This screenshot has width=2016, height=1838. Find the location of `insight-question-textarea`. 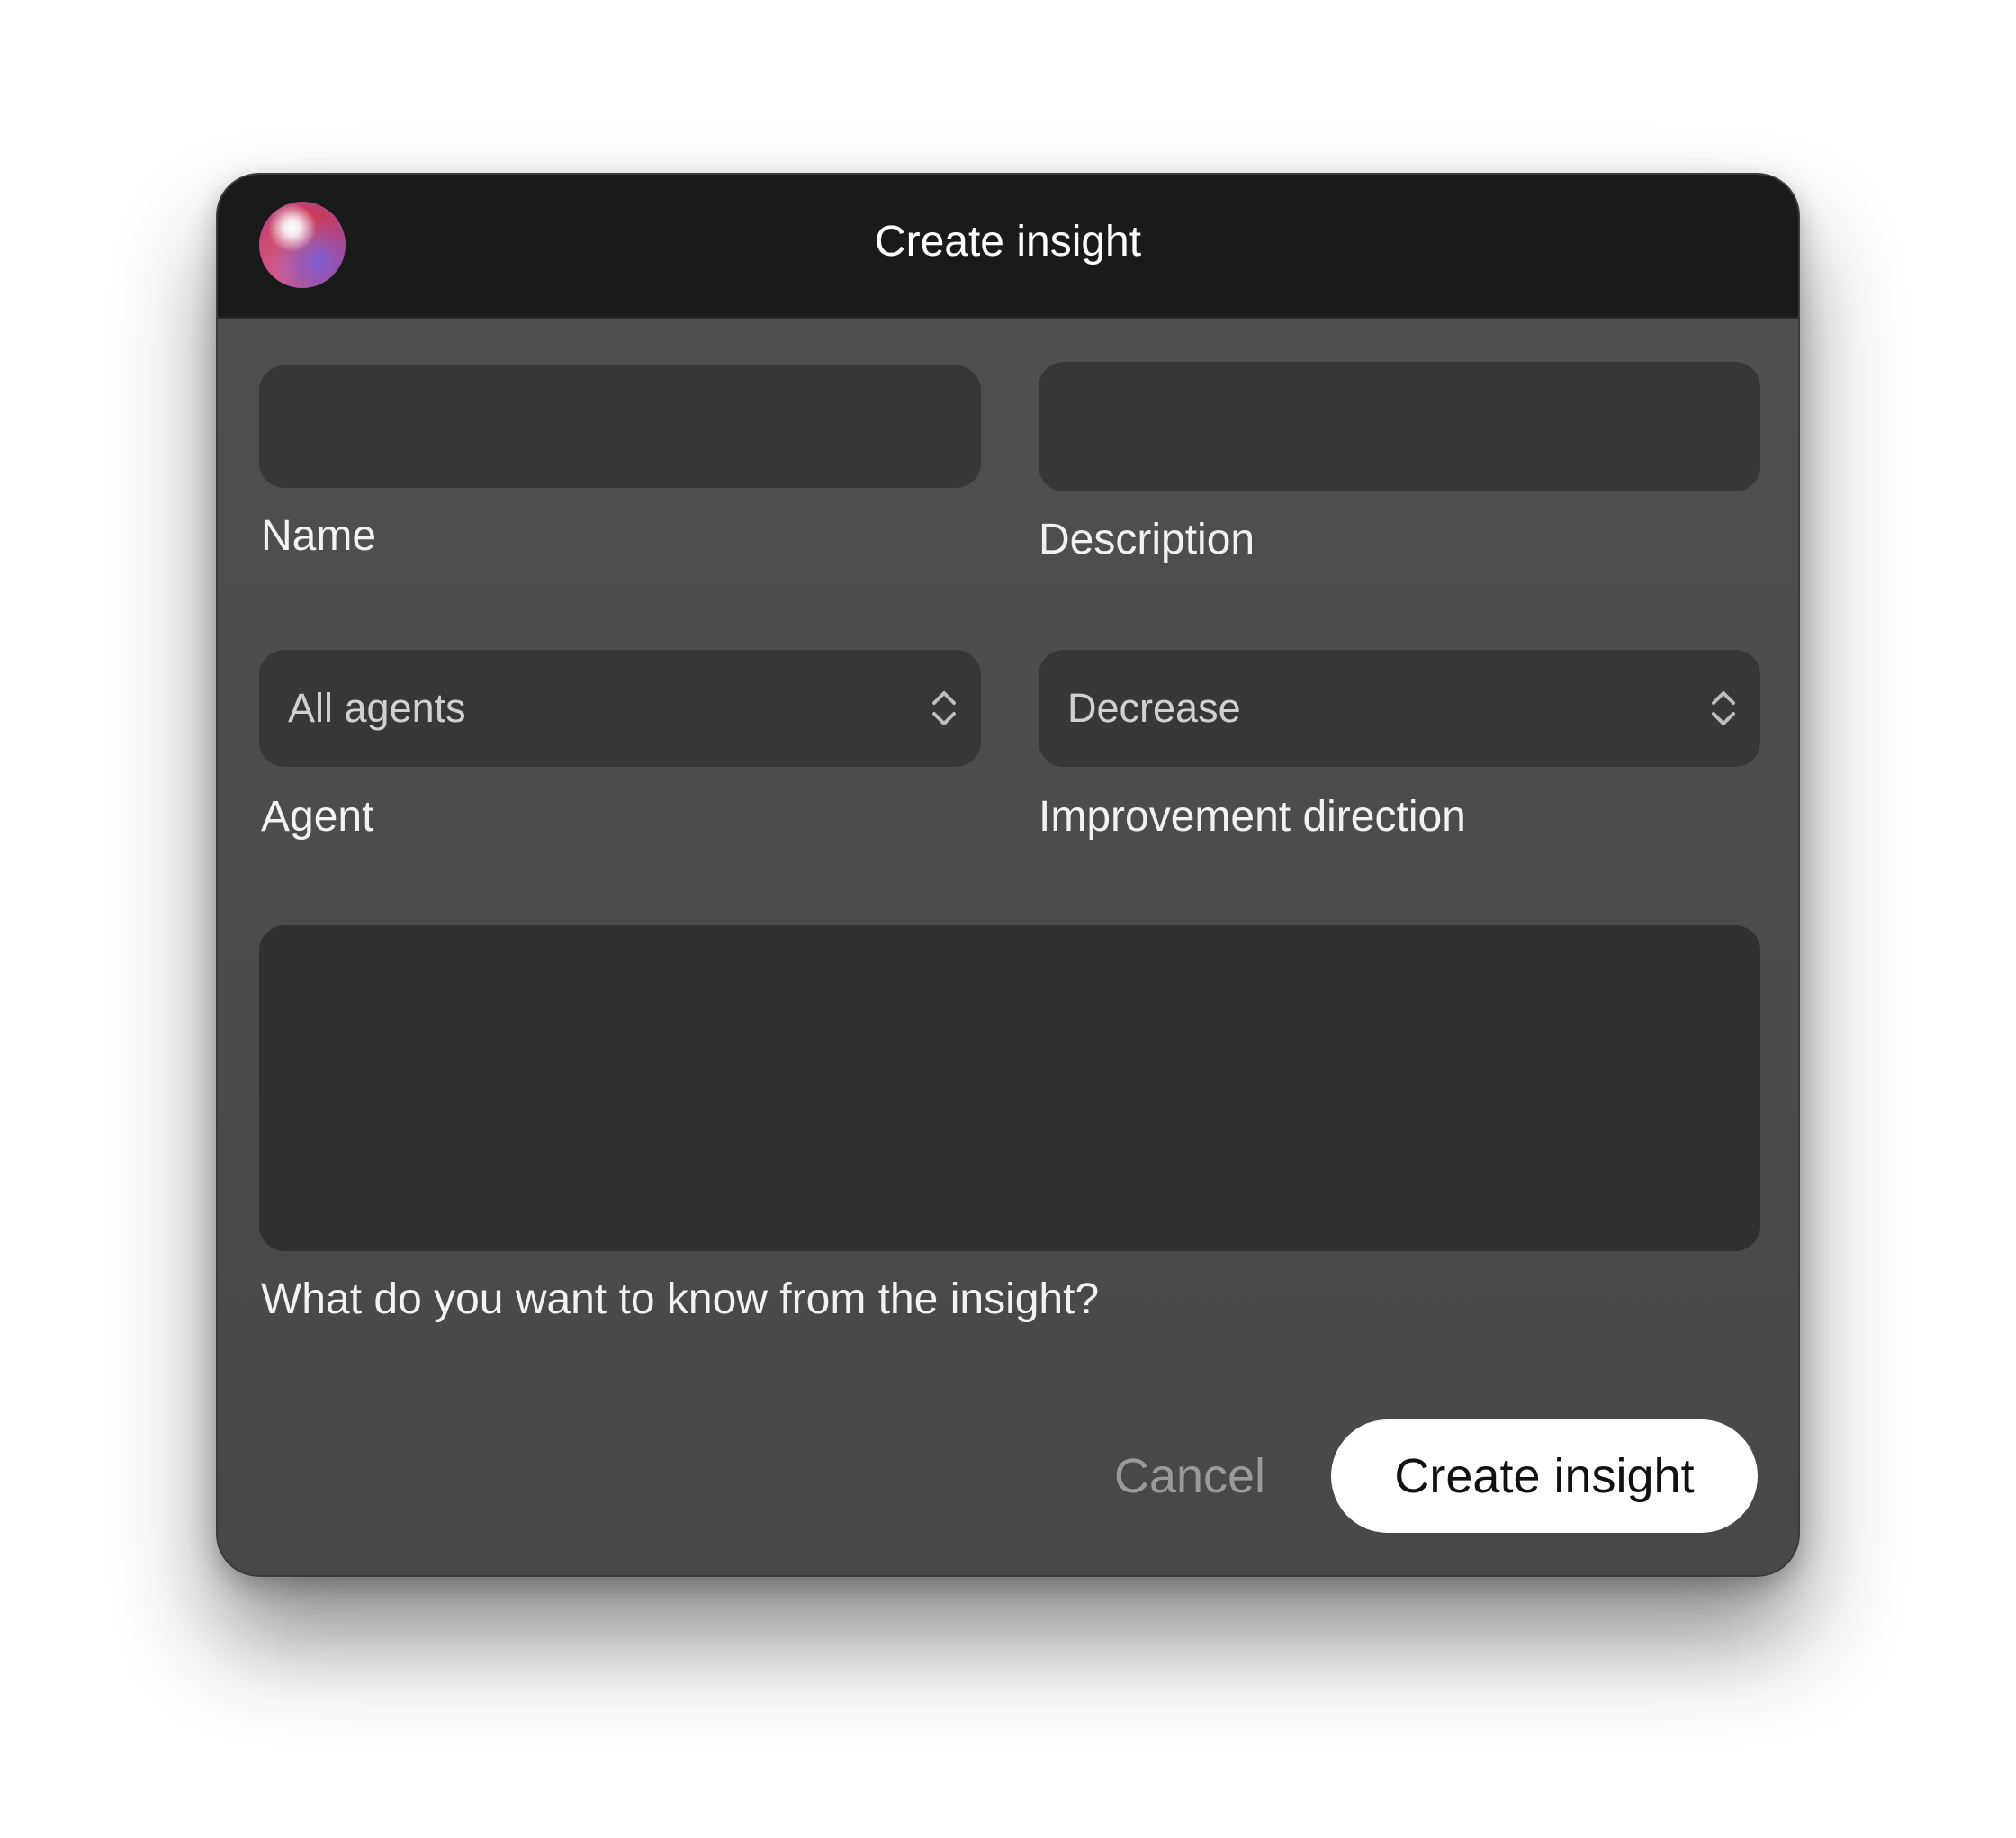

insight-question-textarea is located at coordinates (1010, 1088).